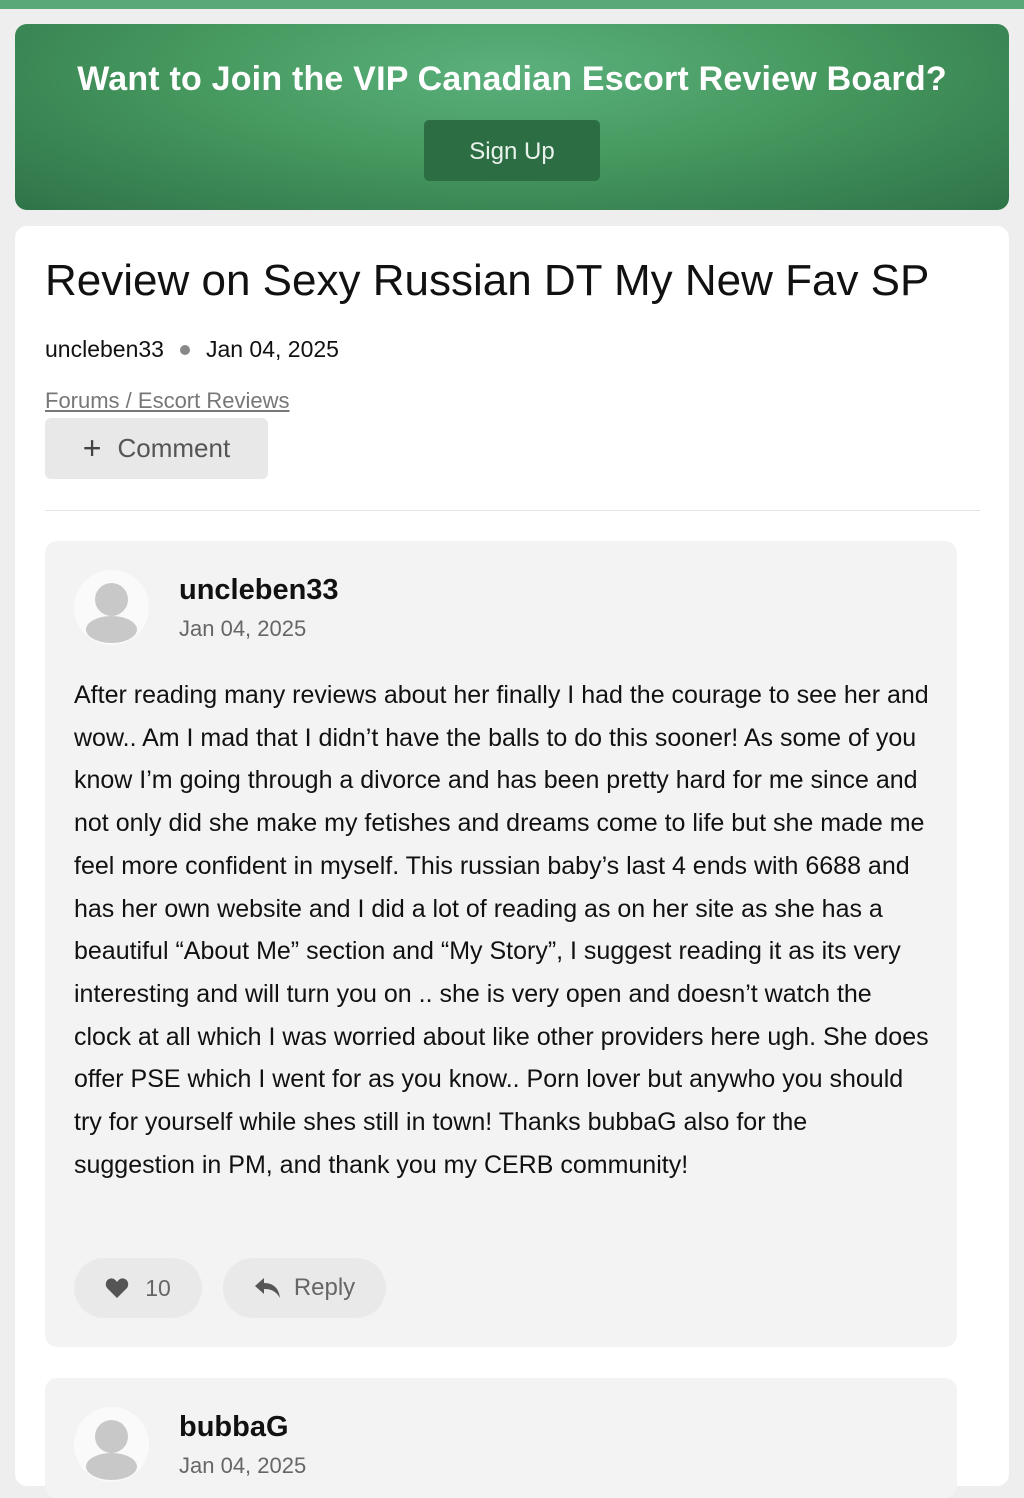 This screenshot has height=1498, width=1024. I want to click on reply-arrow-icon, so click(267, 1288).